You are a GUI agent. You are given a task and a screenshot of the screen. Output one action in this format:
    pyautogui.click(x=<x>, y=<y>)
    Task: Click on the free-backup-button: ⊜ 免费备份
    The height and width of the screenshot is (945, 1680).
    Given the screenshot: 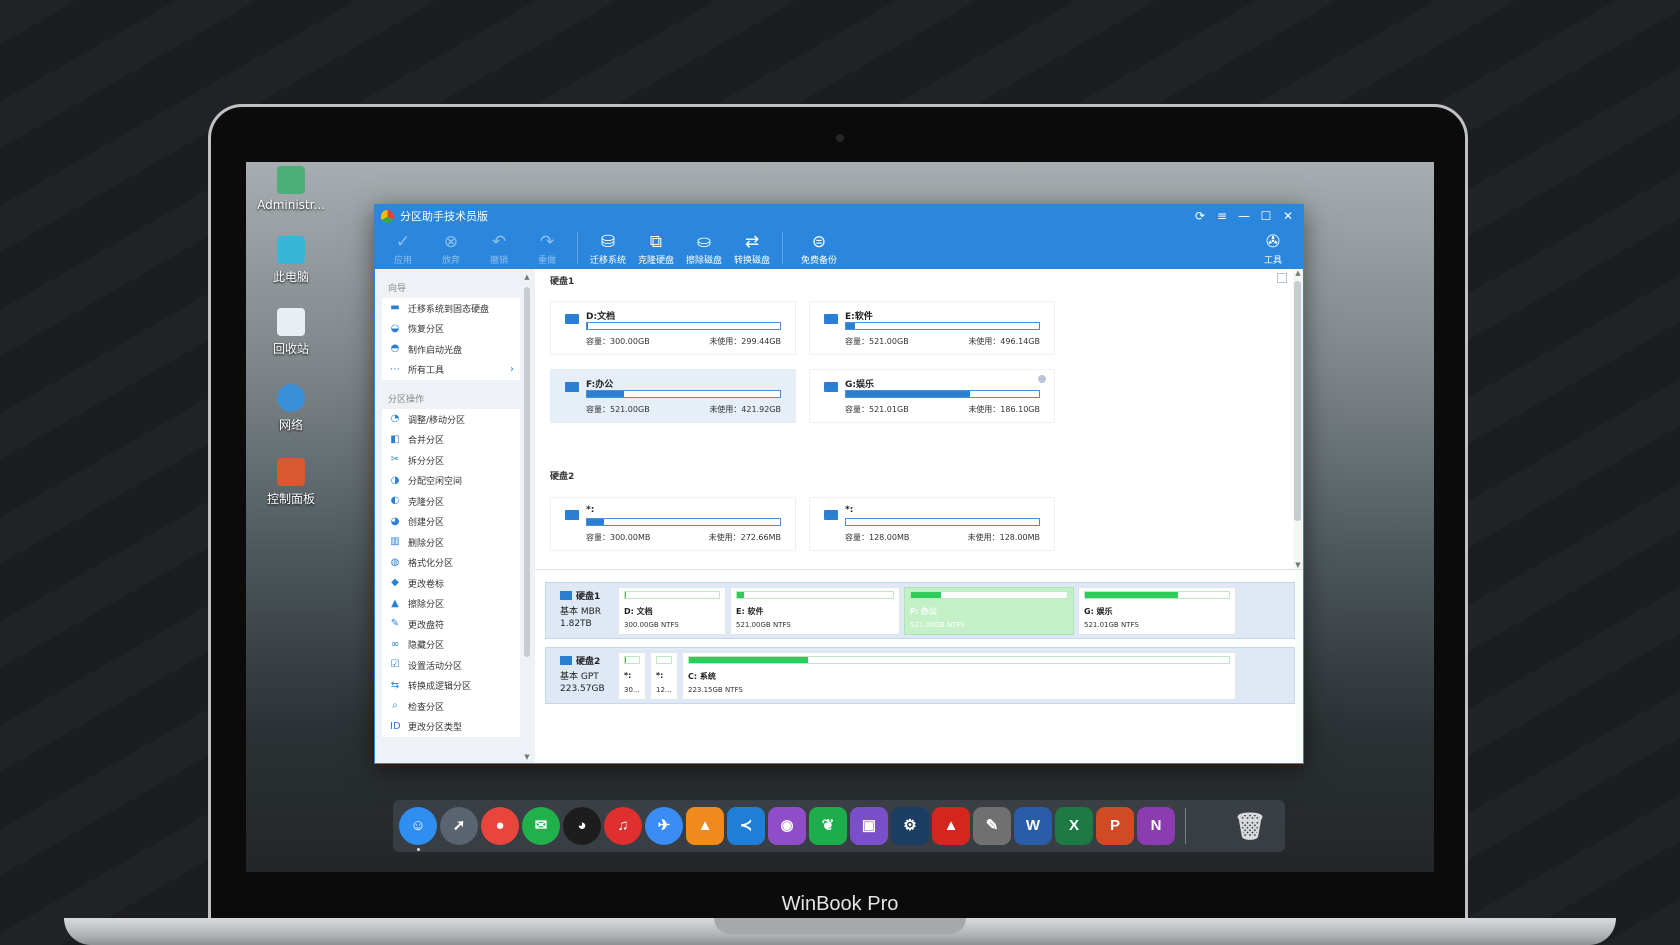 What is the action you would take?
    pyautogui.click(x=819, y=250)
    